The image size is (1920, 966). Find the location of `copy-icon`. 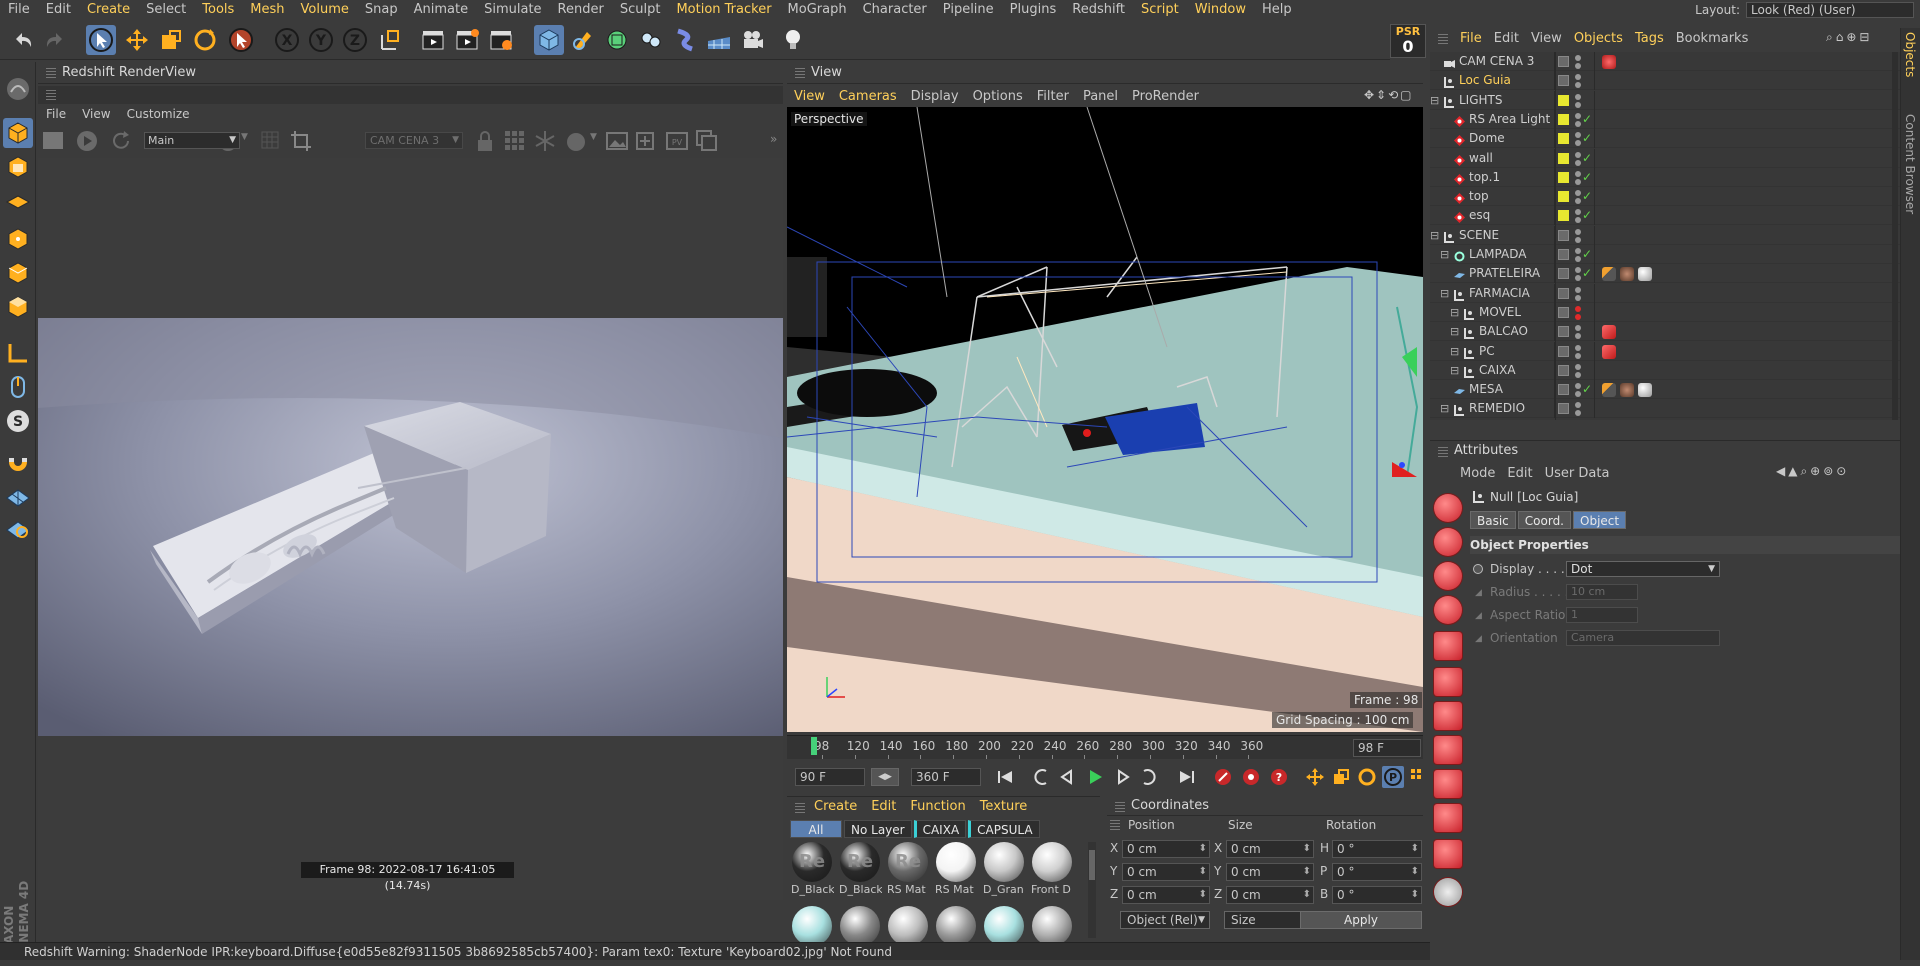

copy-icon is located at coordinates (707, 141).